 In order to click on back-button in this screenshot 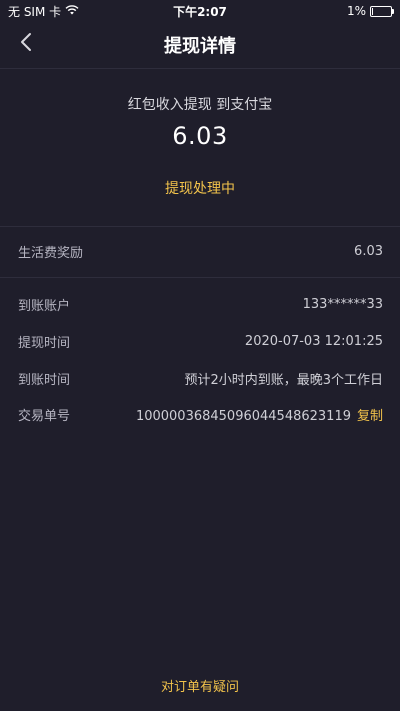, I will do `click(26, 44)`.